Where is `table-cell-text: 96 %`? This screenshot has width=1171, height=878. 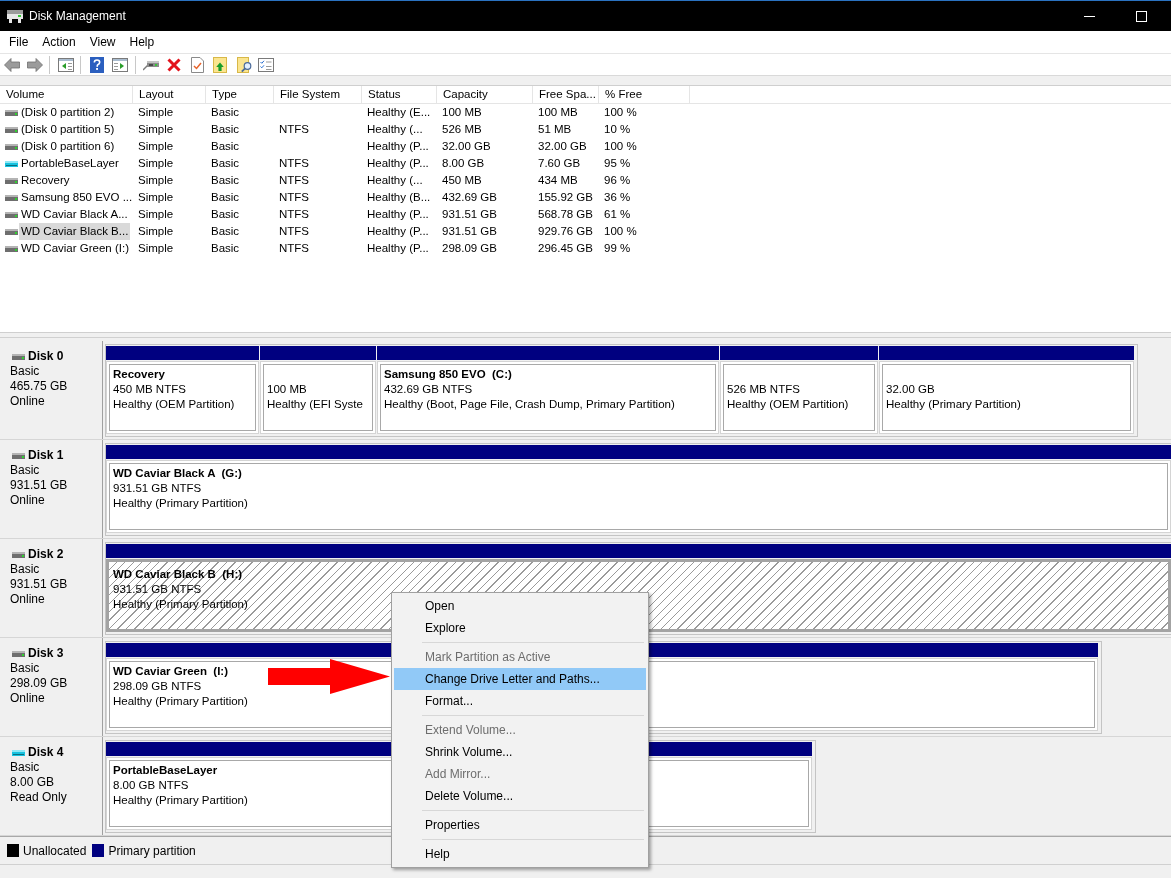 table-cell-text: 96 % is located at coordinates (617, 180).